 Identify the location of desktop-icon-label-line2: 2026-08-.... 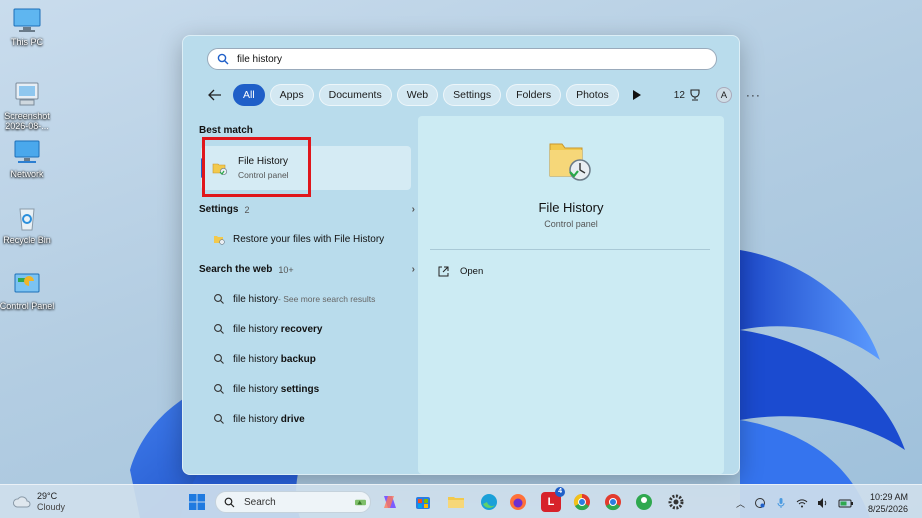
(27, 126).